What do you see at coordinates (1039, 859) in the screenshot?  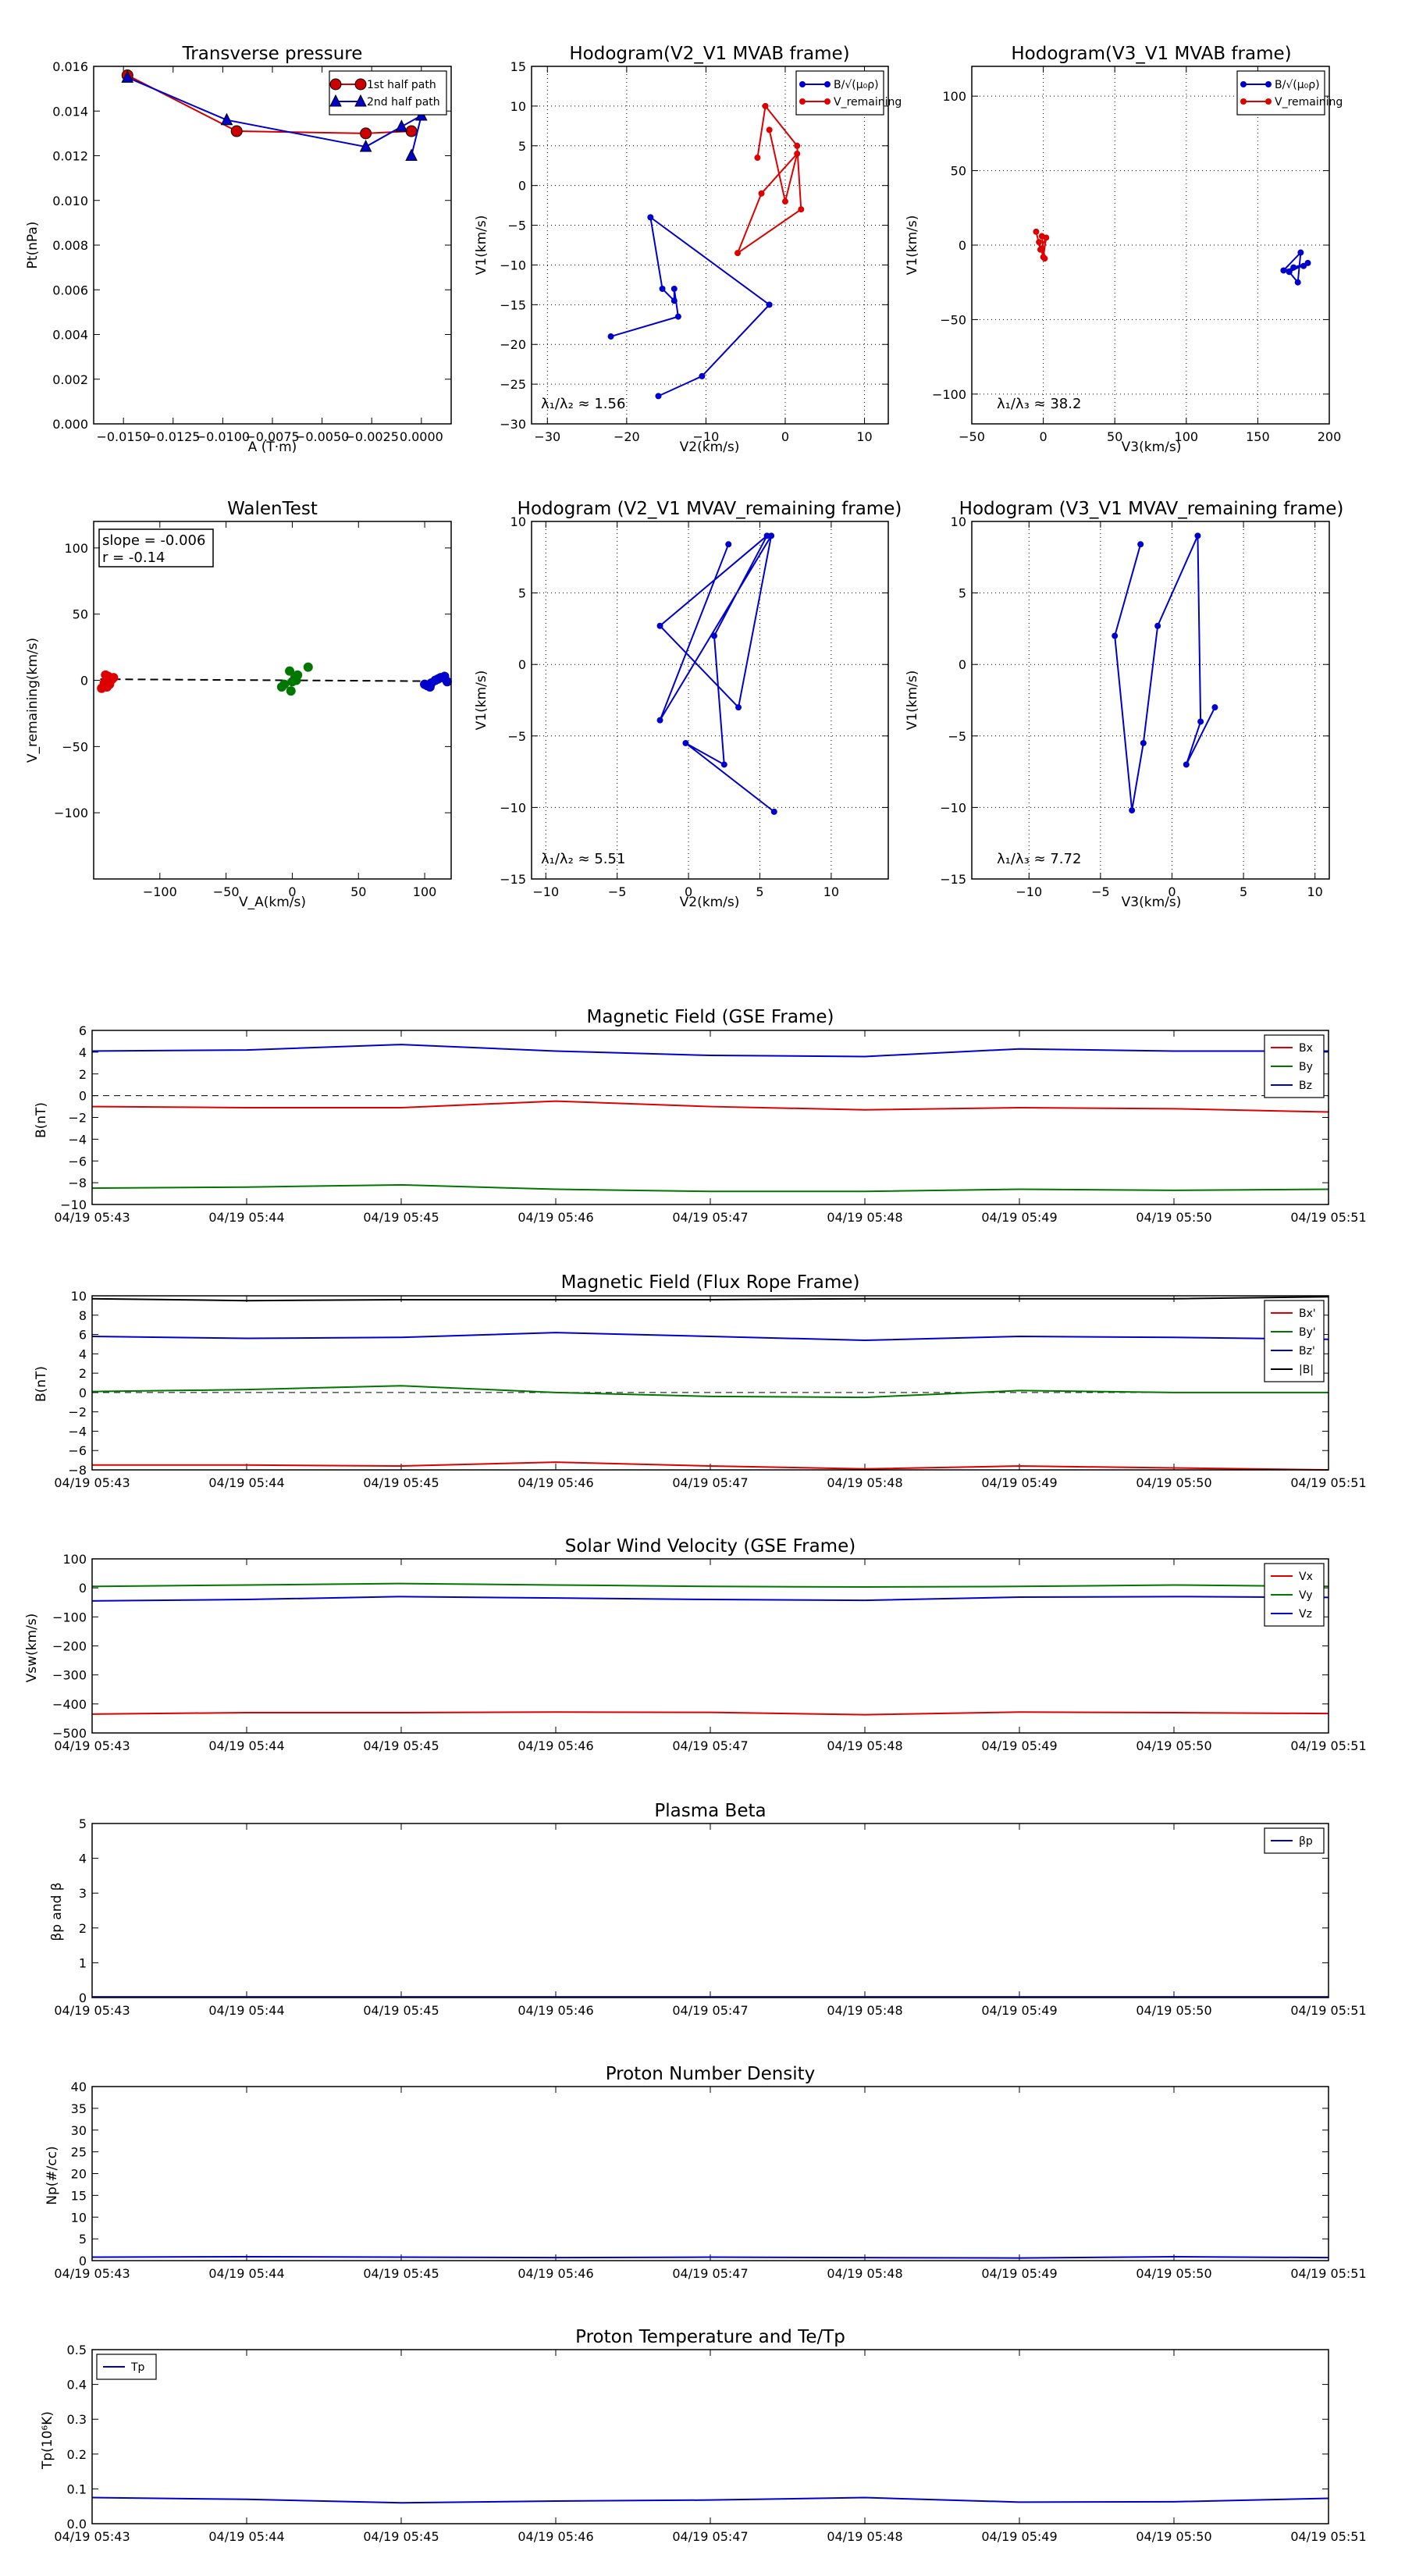 I see `eigenvalue-ratio-annotation: λ₁/λ₃ ≈ 7.72` at bounding box center [1039, 859].